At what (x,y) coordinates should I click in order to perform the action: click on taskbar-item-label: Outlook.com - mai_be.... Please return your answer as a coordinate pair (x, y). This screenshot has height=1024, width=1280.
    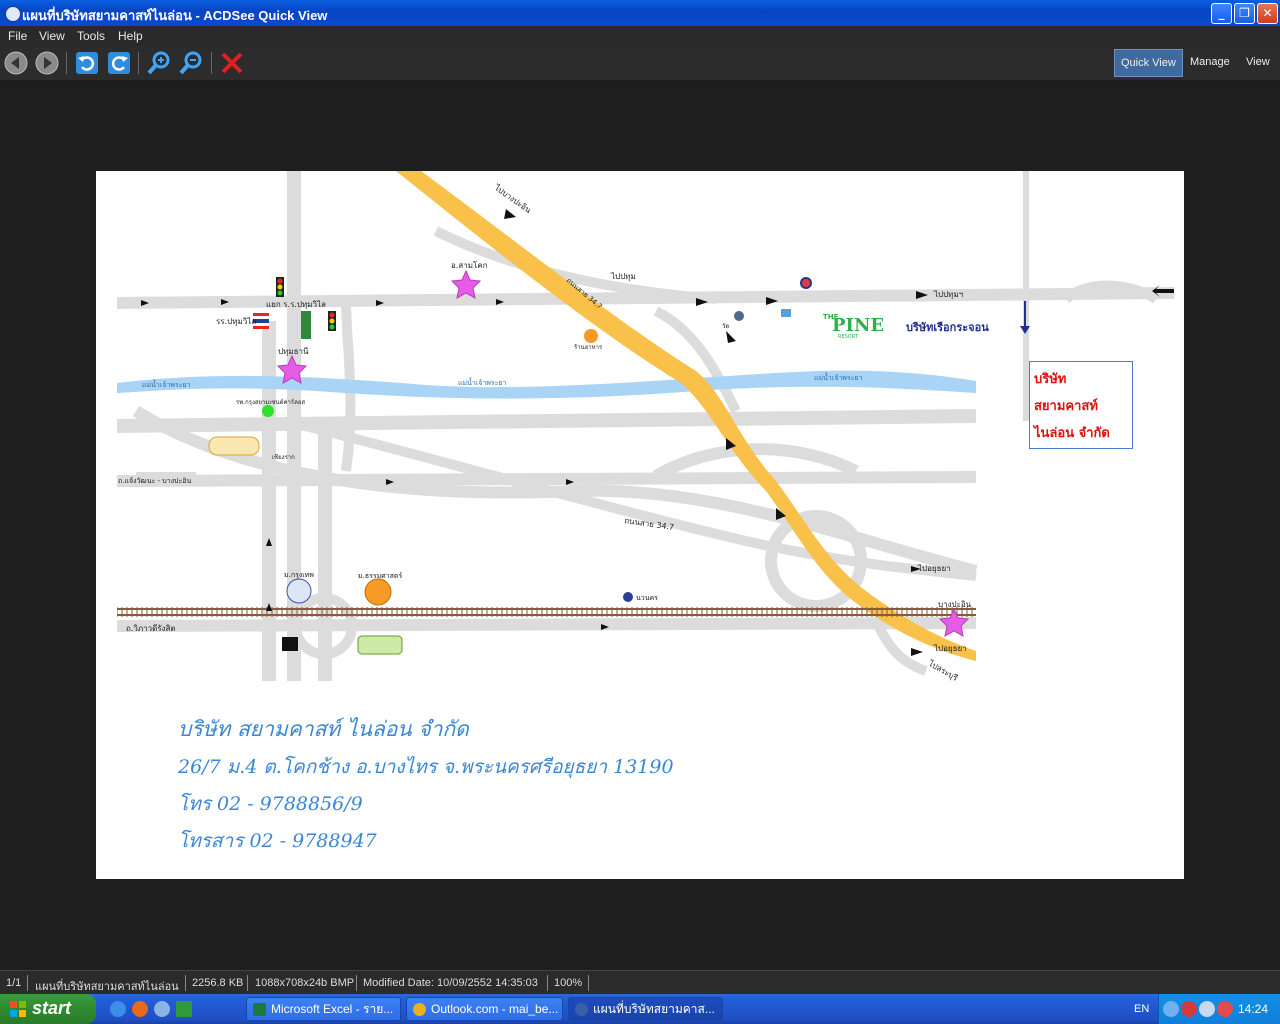
    Looking at the image, I should click on (495, 1009).